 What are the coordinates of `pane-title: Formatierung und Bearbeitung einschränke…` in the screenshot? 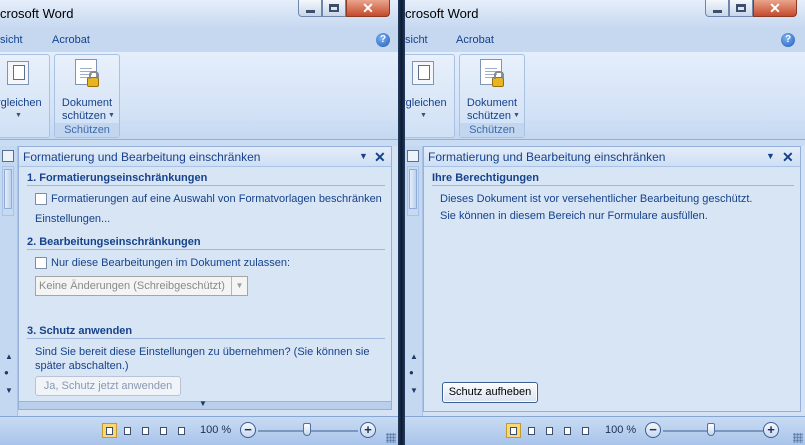 It's located at (547, 157).